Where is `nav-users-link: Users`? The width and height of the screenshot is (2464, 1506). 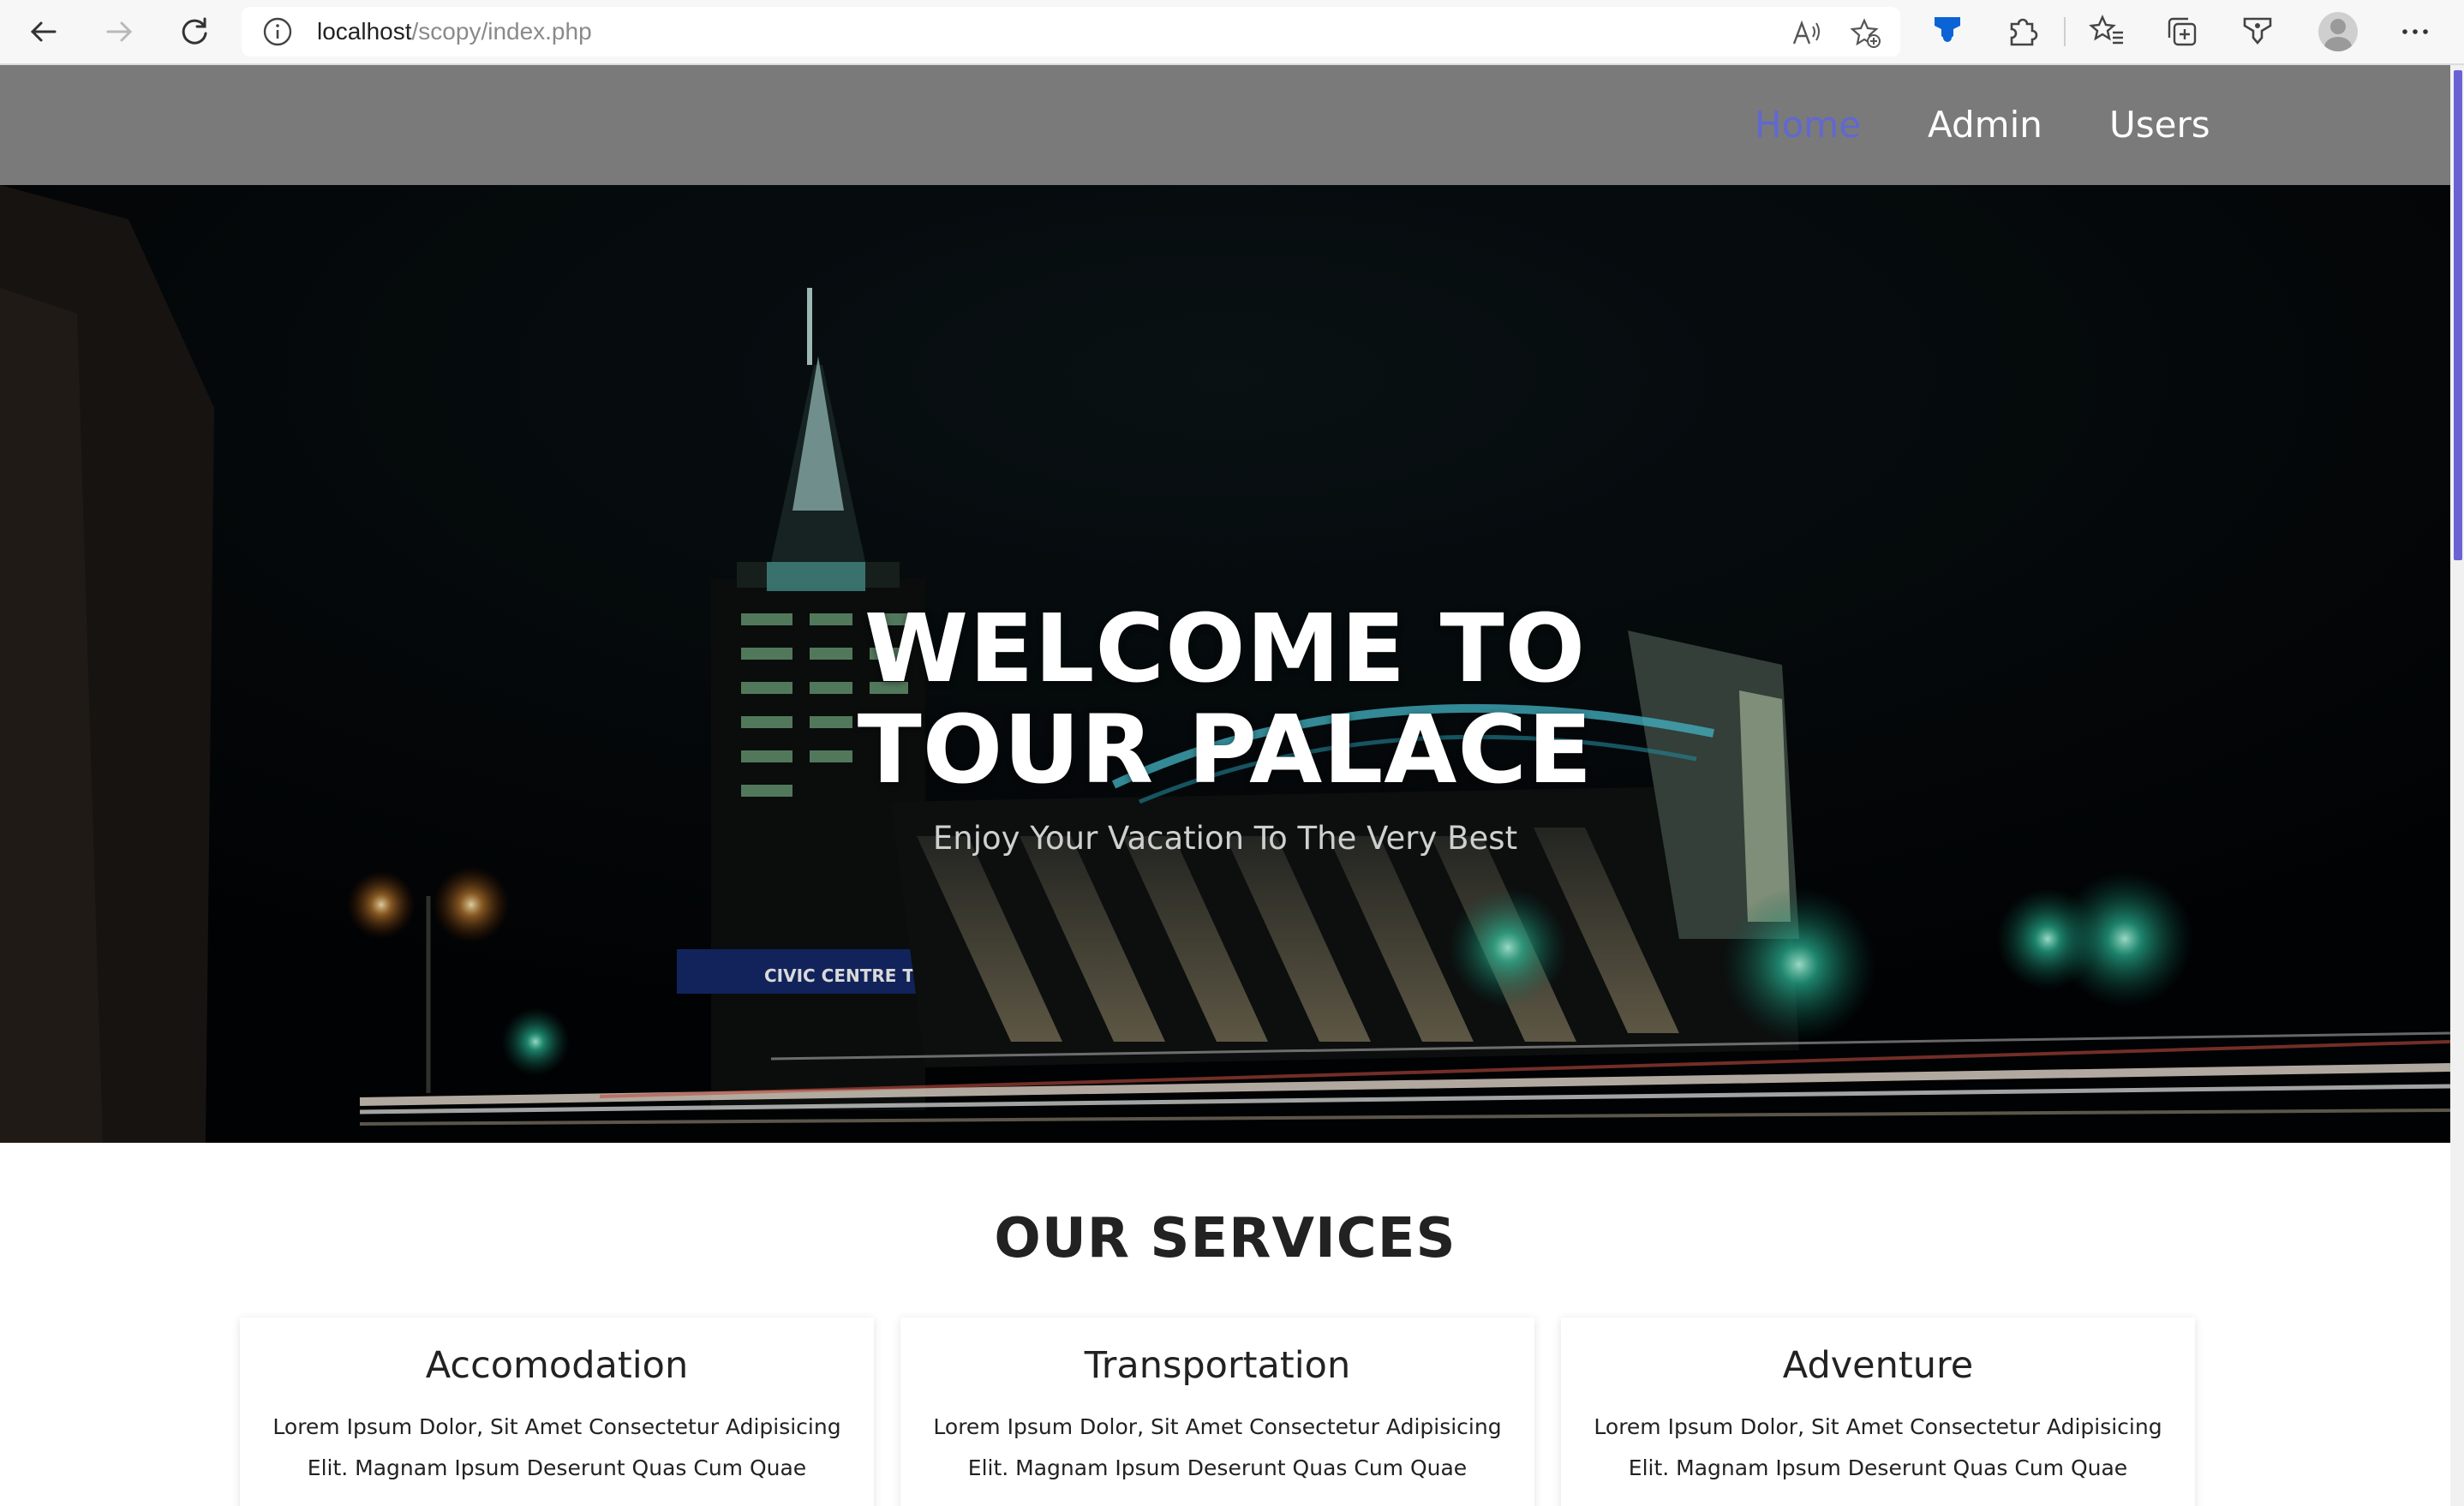 nav-users-link: Users is located at coordinates (2159, 125).